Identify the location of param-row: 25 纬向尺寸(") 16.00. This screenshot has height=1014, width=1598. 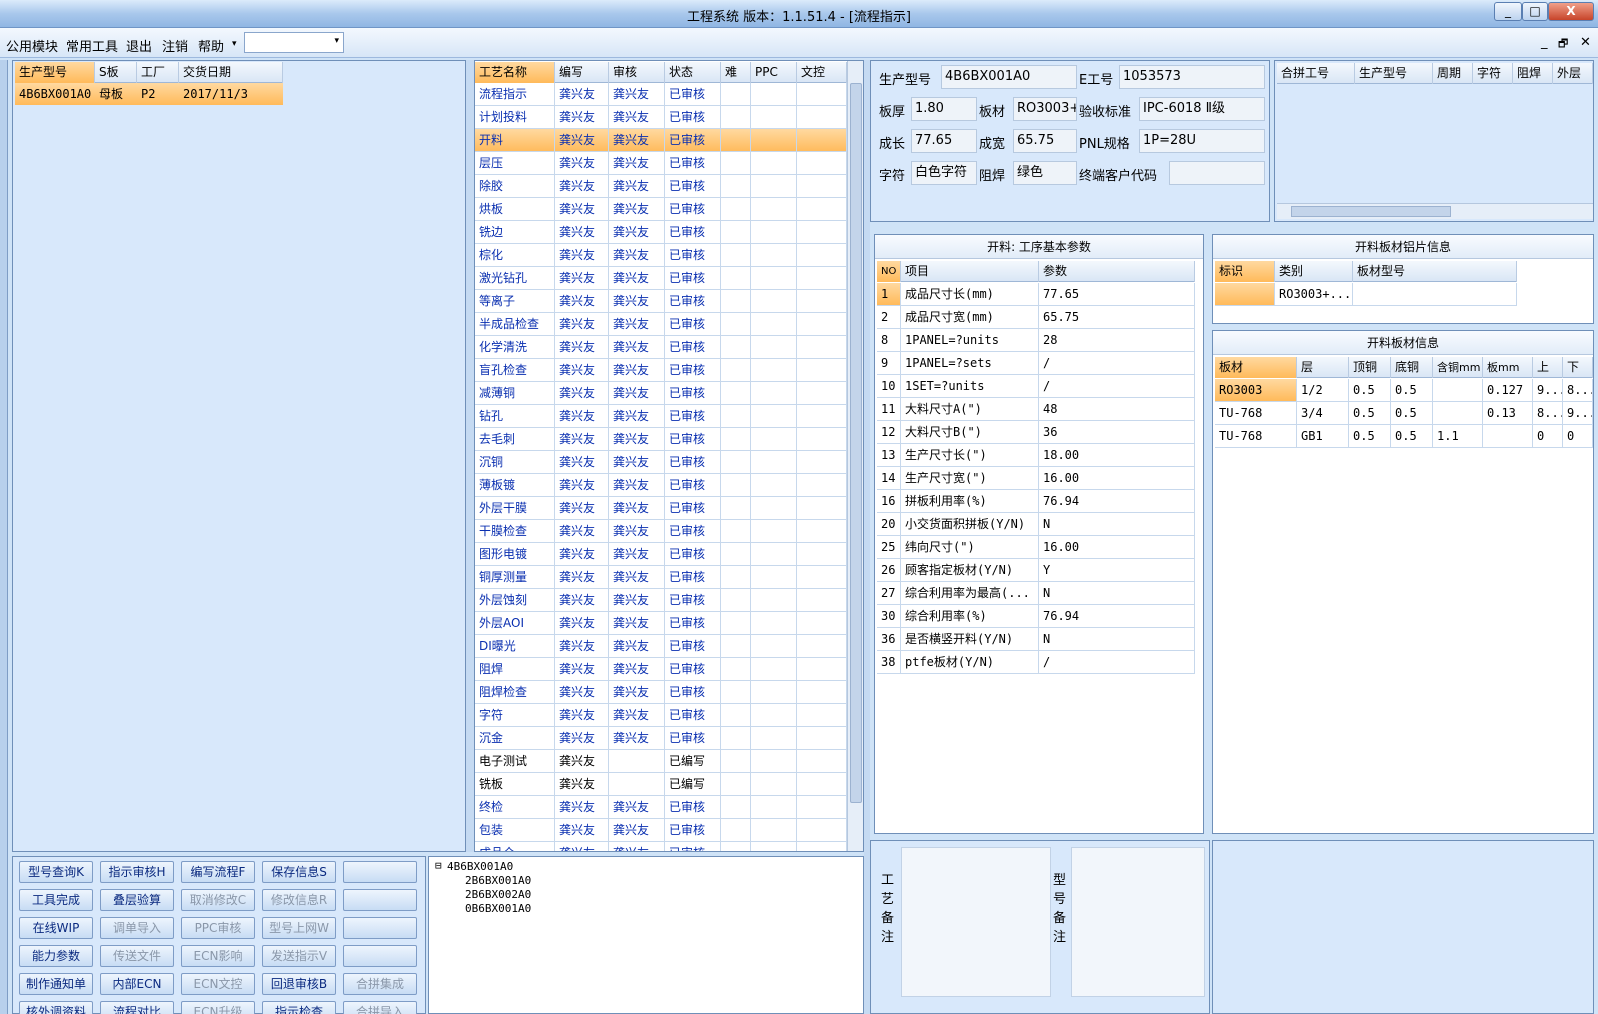
(1036, 547).